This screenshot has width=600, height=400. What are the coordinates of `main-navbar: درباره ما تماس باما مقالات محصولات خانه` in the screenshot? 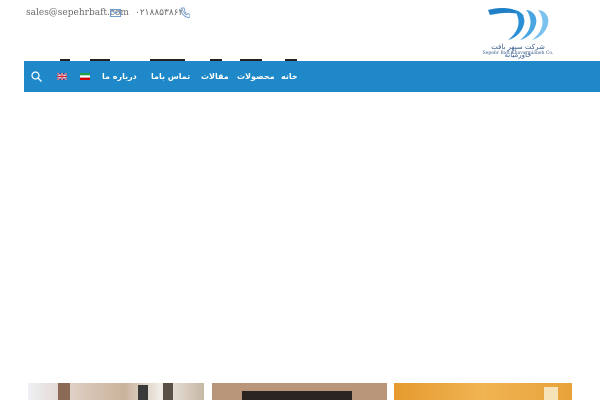 It's located at (312, 76).